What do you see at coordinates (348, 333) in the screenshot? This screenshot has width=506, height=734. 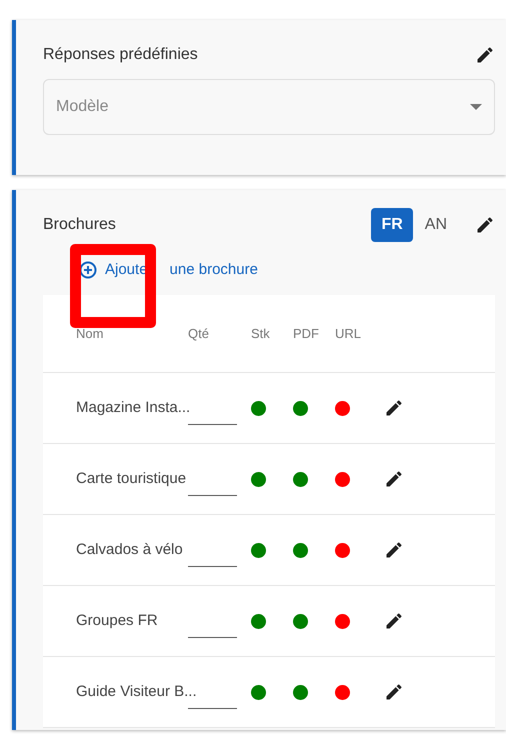 I see `column-header: URL` at bounding box center [348, 333].